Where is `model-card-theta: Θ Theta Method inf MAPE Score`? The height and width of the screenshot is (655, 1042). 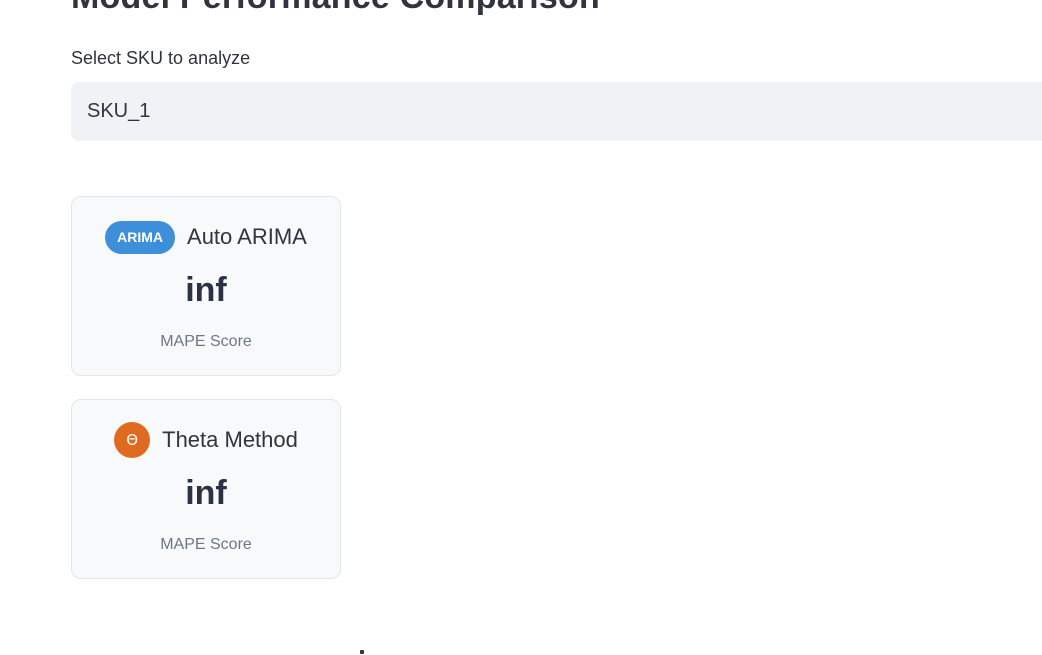
model-card-theta: Θ Theta Method inf MAPE Score is located at coordinates (206, 489).